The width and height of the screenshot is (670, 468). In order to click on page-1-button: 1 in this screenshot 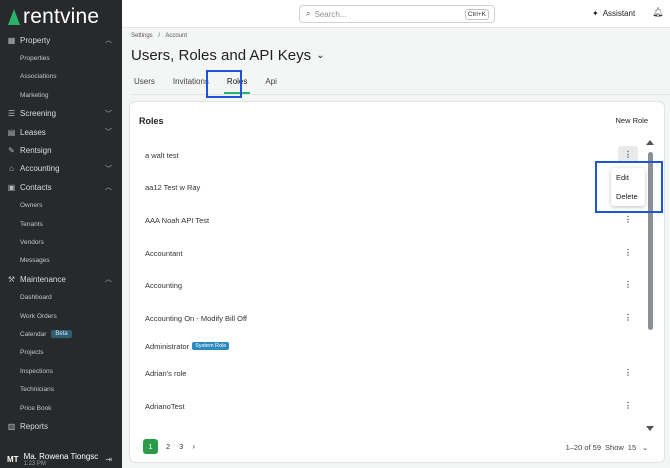, I will do `click(150, 446)`.